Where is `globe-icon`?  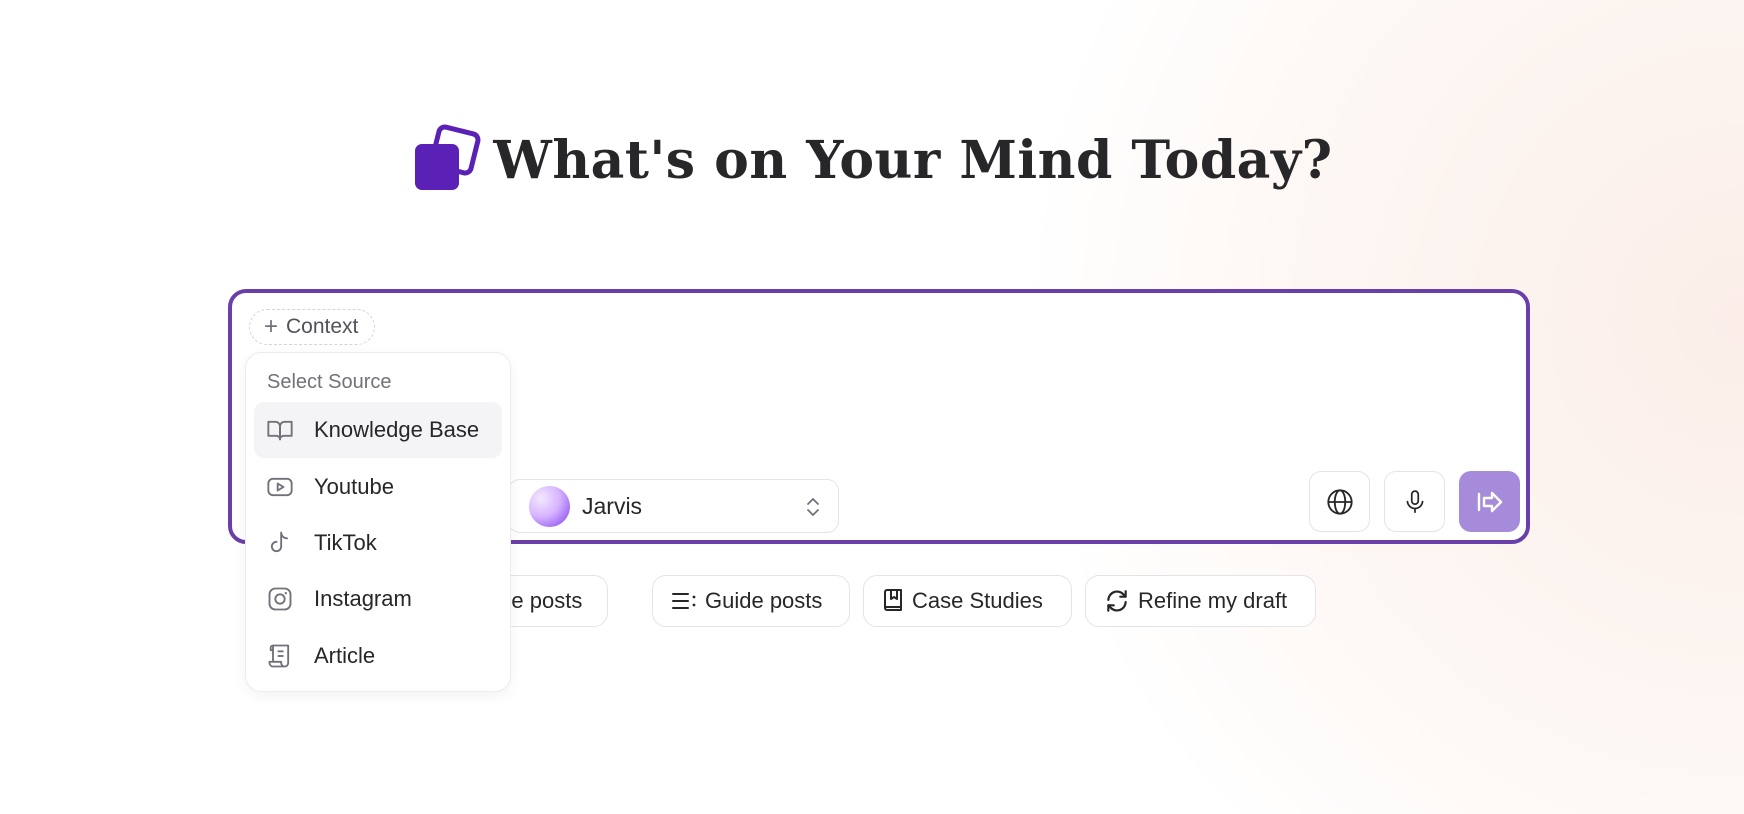 globe-icon is located at coordinates (1339, 501).